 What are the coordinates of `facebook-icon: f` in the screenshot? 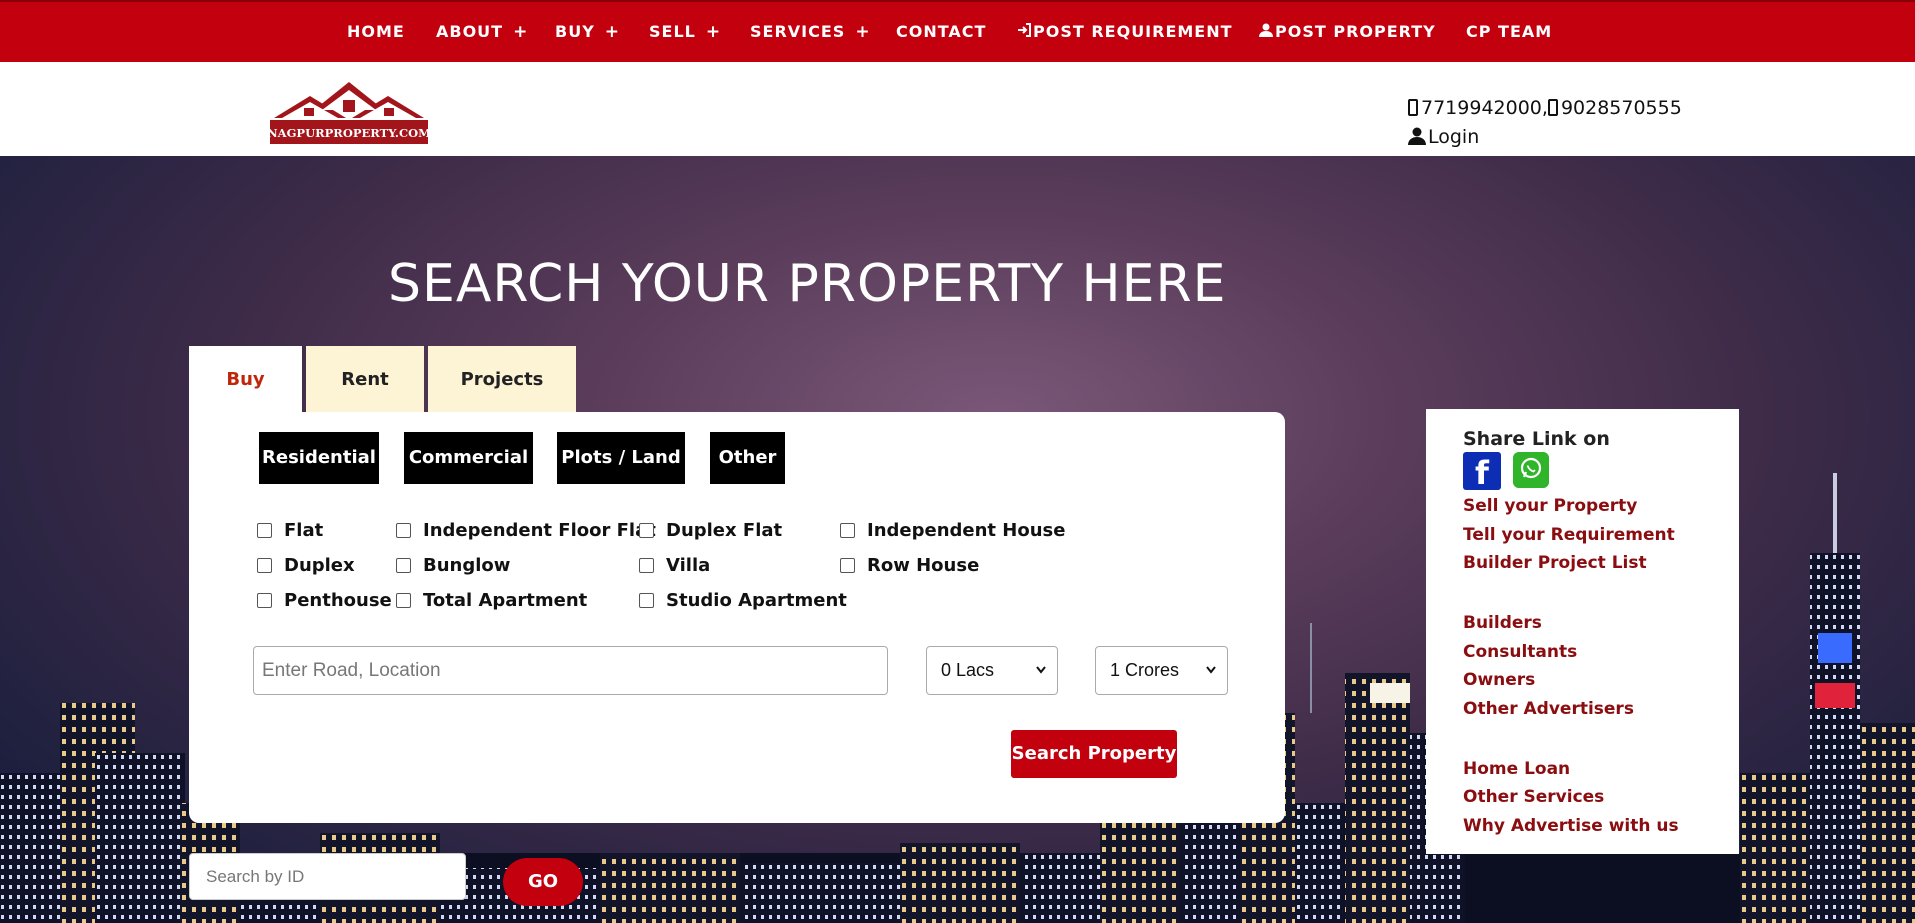 It's located at (1482, 472).